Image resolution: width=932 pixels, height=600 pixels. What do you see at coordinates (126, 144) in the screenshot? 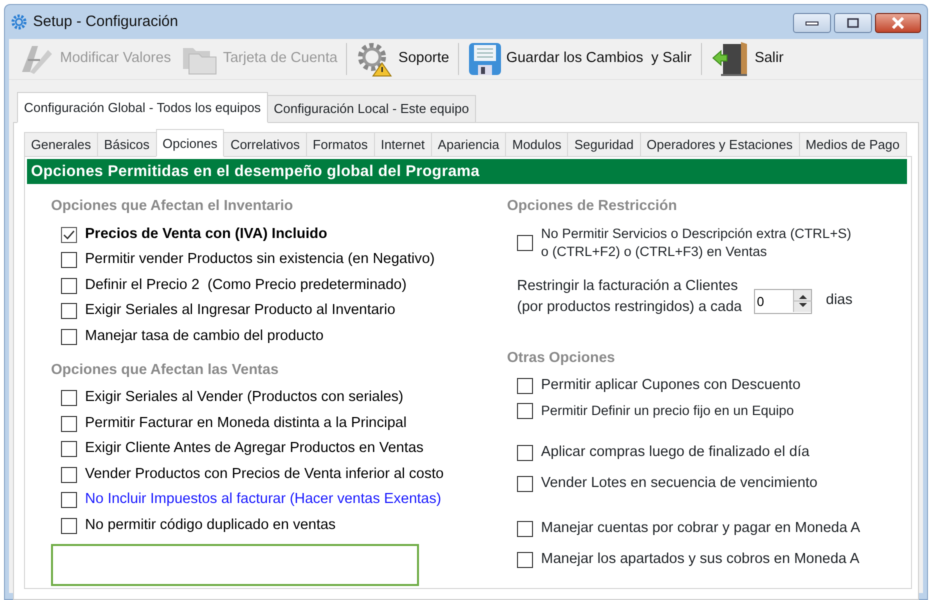
I see `tab: Básicos` at bounding box center [126, 144].